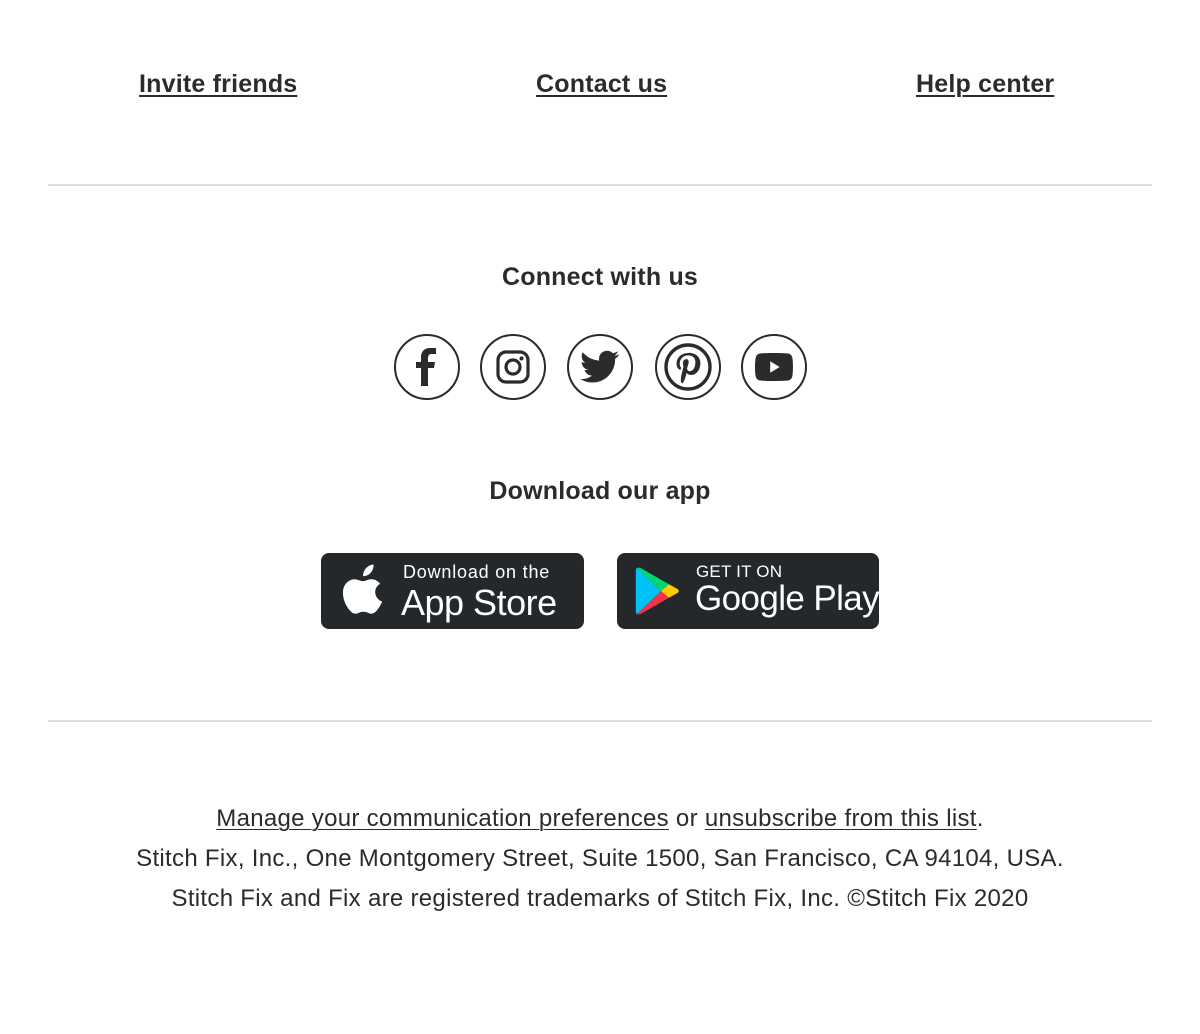 The width and height of the screenshot is (1200, 1034). I want to click on facebook-button, so click(427, 367).